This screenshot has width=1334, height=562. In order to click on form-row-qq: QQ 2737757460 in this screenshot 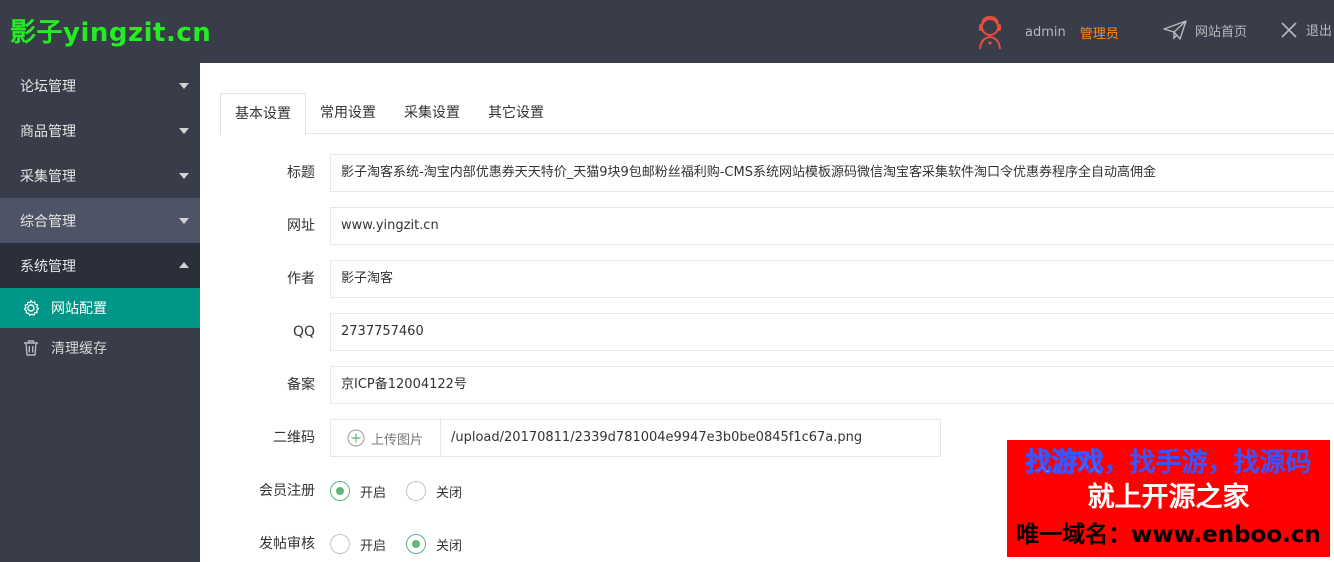, I will do `click(767, 332)`.